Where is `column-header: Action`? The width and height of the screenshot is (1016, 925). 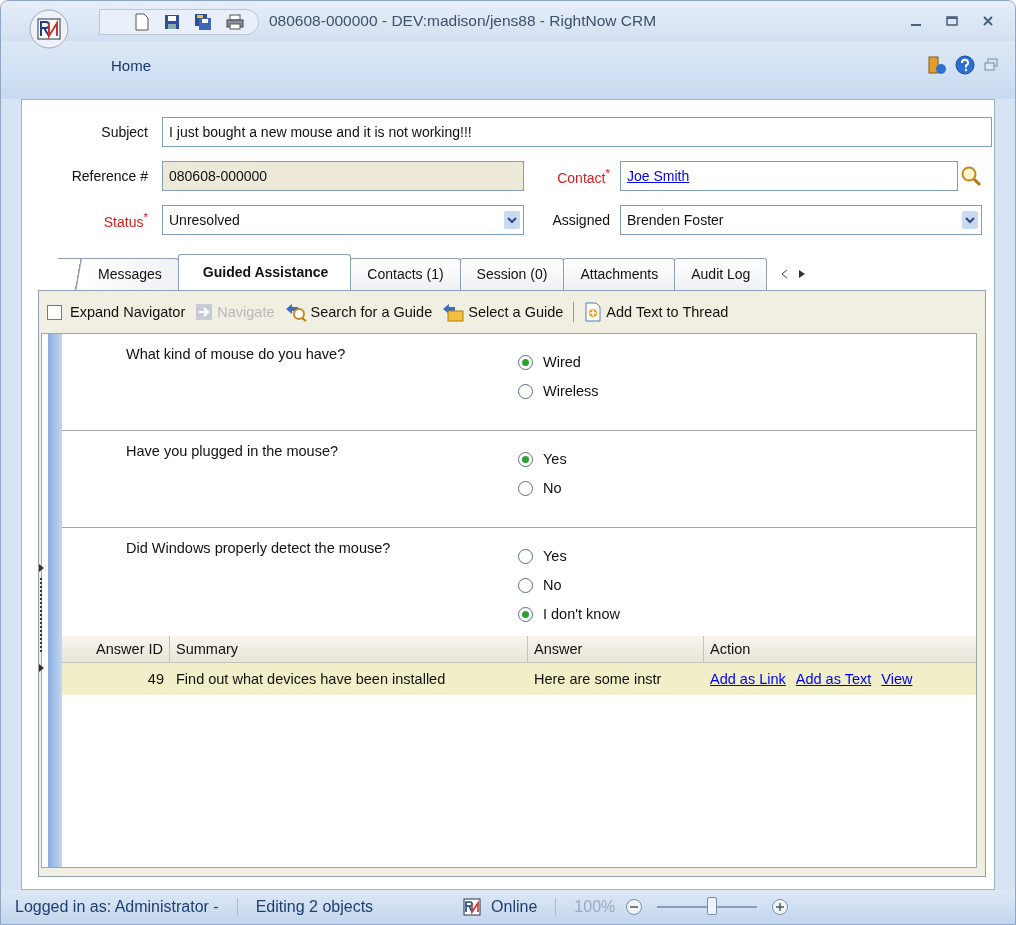
column-header: Action is located at coordinates (840, 649).